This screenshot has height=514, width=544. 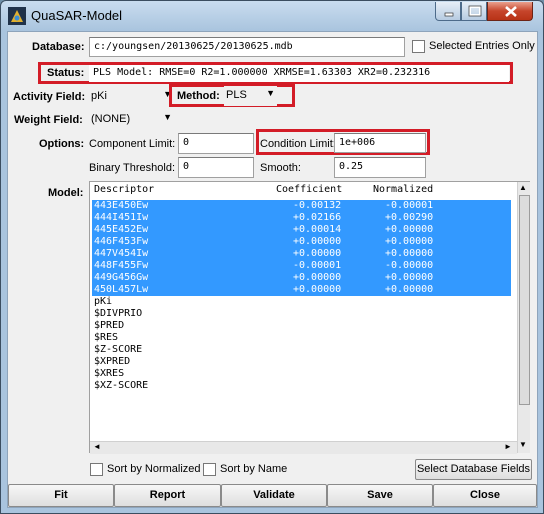 I want to click on model-vertical-scrollbar: ▲ ▼, so click(x=523, y=317).